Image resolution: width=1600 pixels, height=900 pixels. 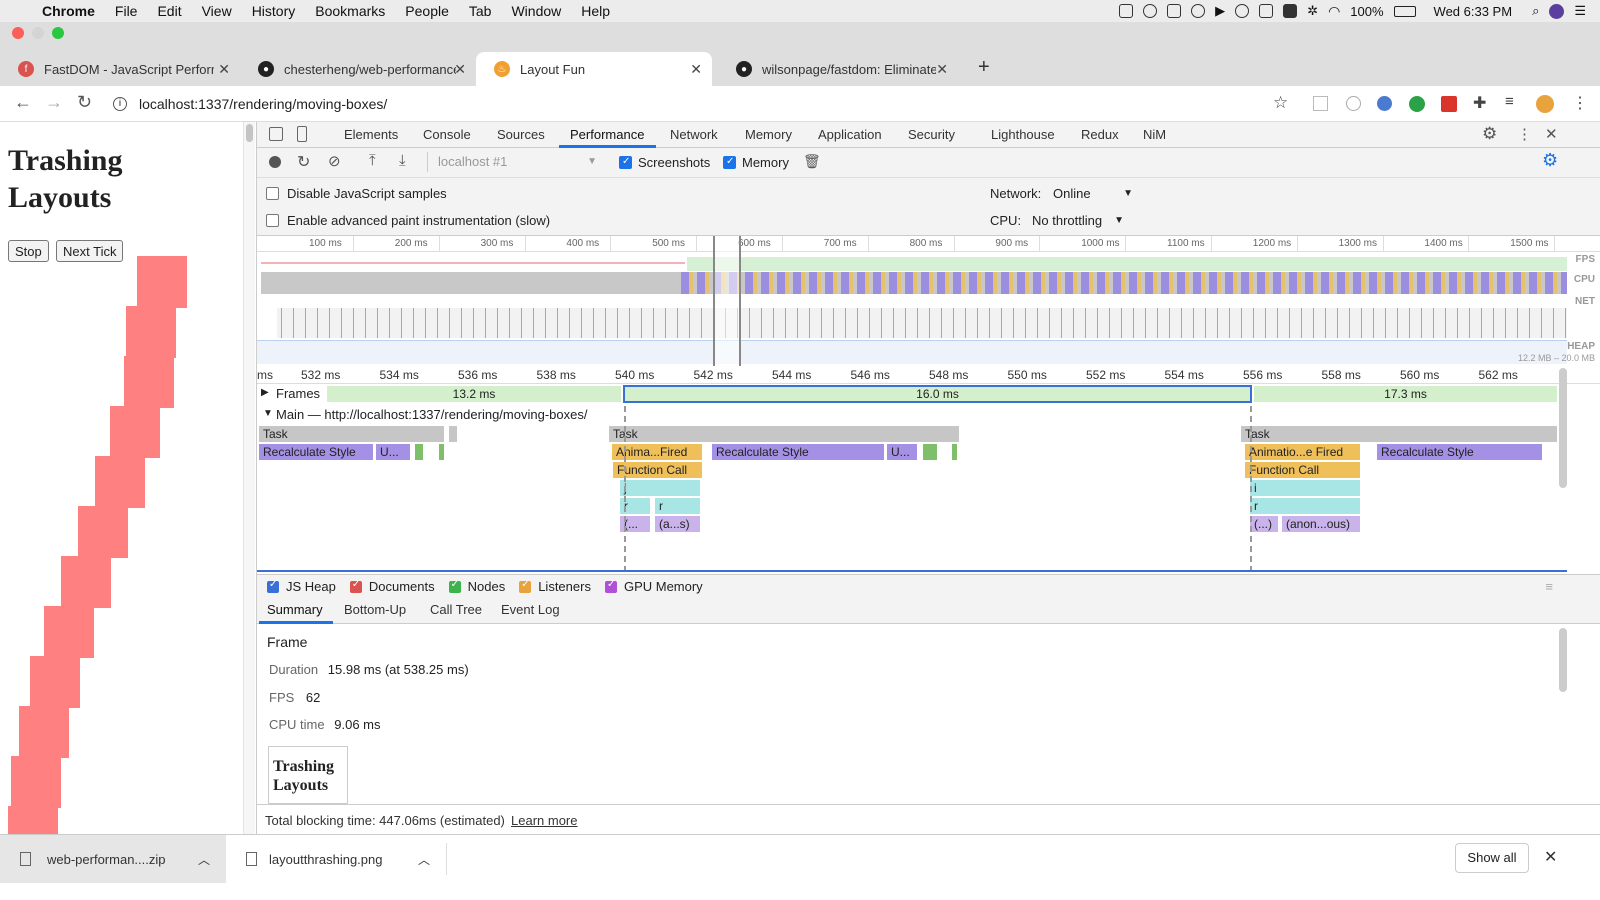 I want to click on tab-memory: Memory, so click(x=768, y=134).